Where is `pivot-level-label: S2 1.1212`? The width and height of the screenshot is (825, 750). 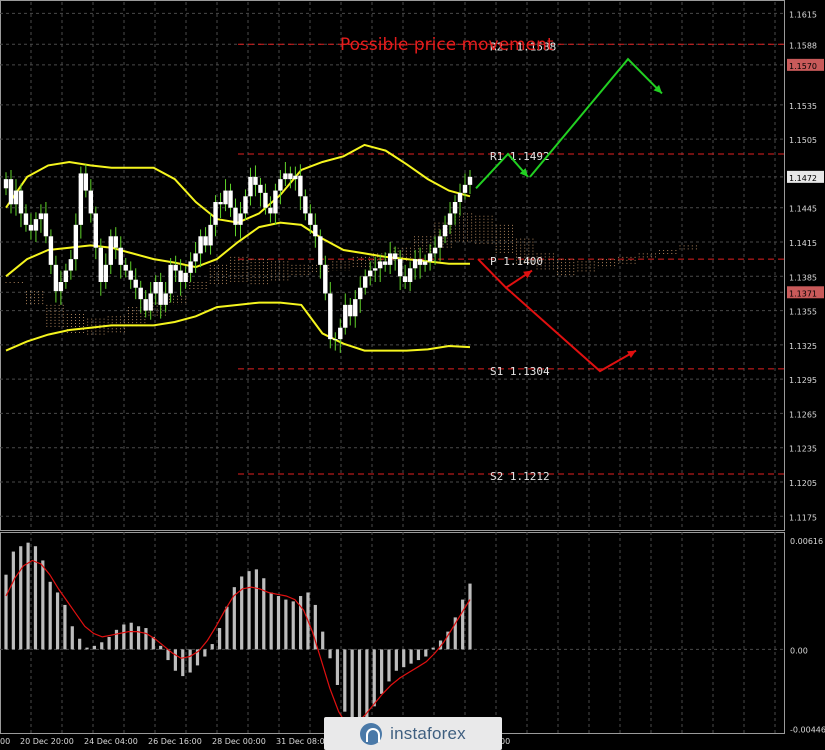
pivot-level-label: S2 1.1212 is located at coordinates (520, 476).